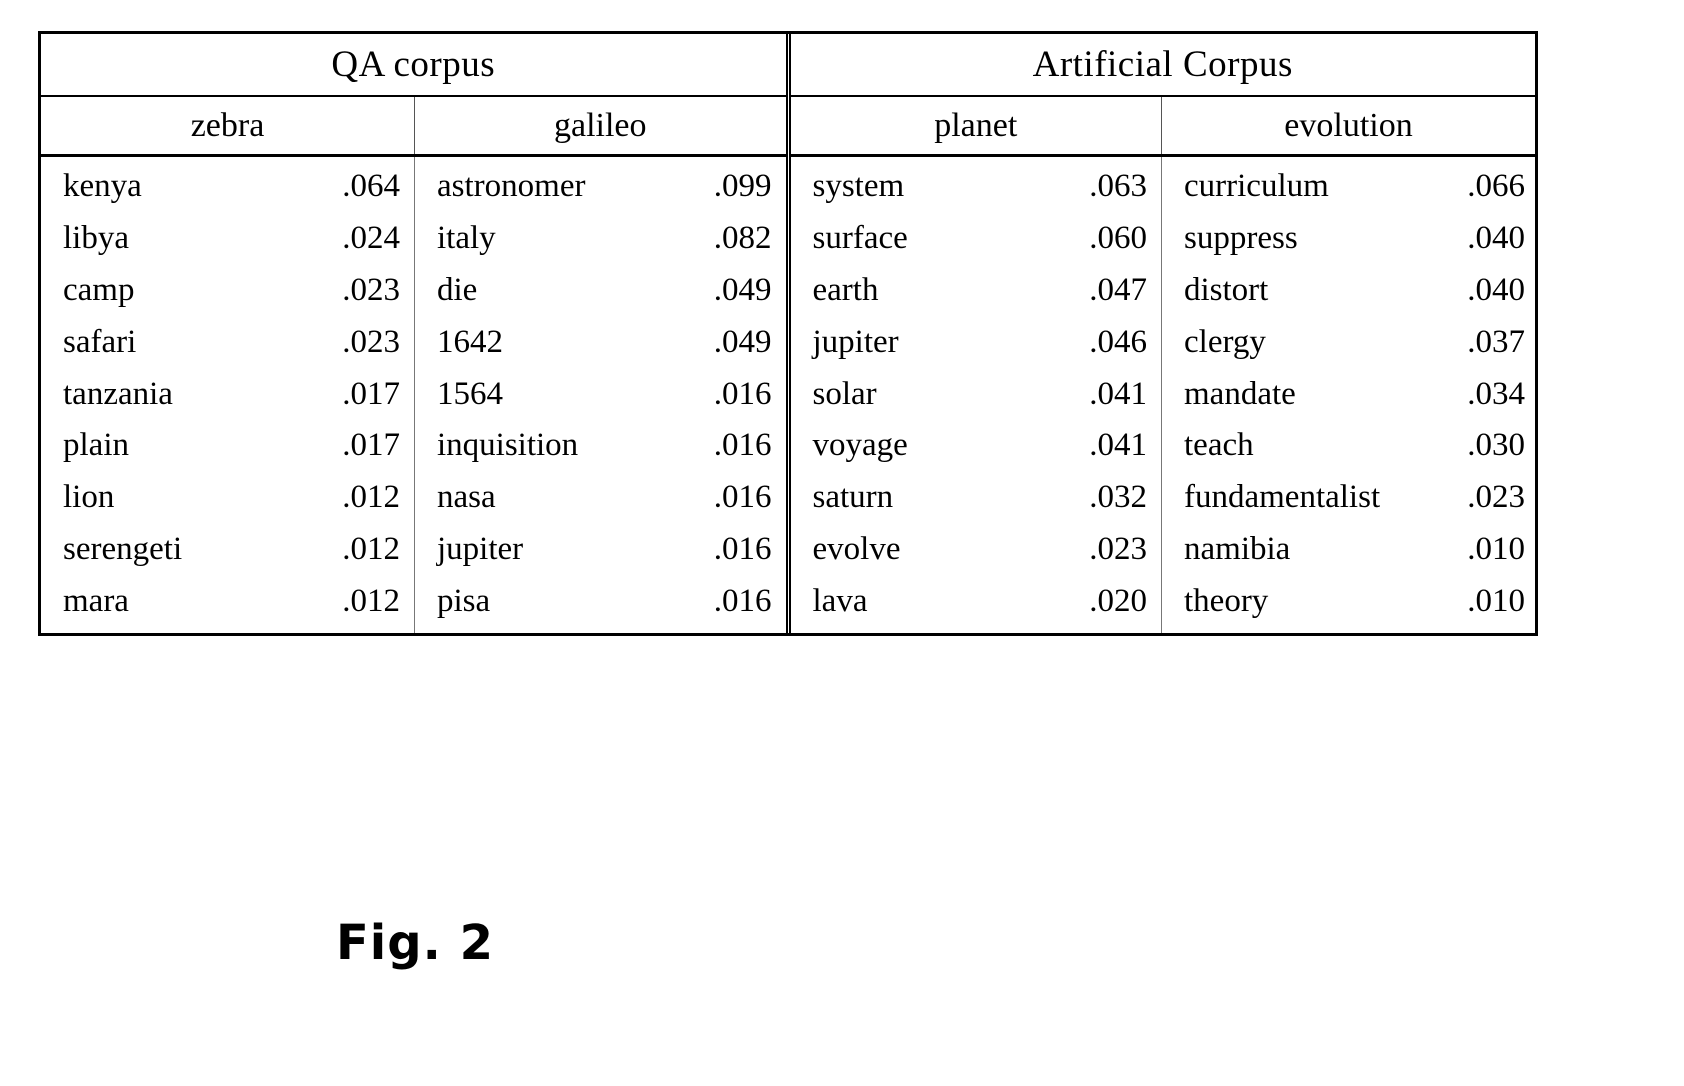 Image resolution: width=1684 pixels, height=1086 pixels. What do you see at coordinates (227, 342) in the screenshot?
I see `table-row: safari .023` at bounding box center [227, 342].